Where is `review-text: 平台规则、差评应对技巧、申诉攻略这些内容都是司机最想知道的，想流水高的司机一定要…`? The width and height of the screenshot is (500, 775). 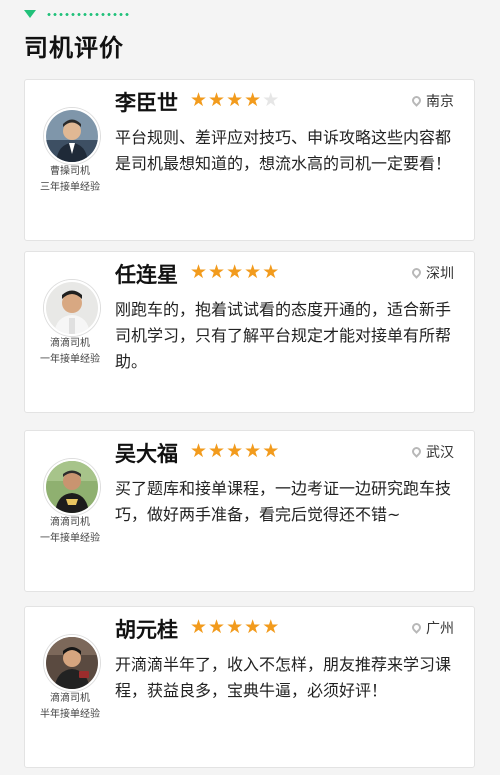
review-text: 平台规则、差评应对技巧、申诉攻略这些内容都是司机最想知道的，想流水高的司机一定要… is located at coordinates (283, 150).